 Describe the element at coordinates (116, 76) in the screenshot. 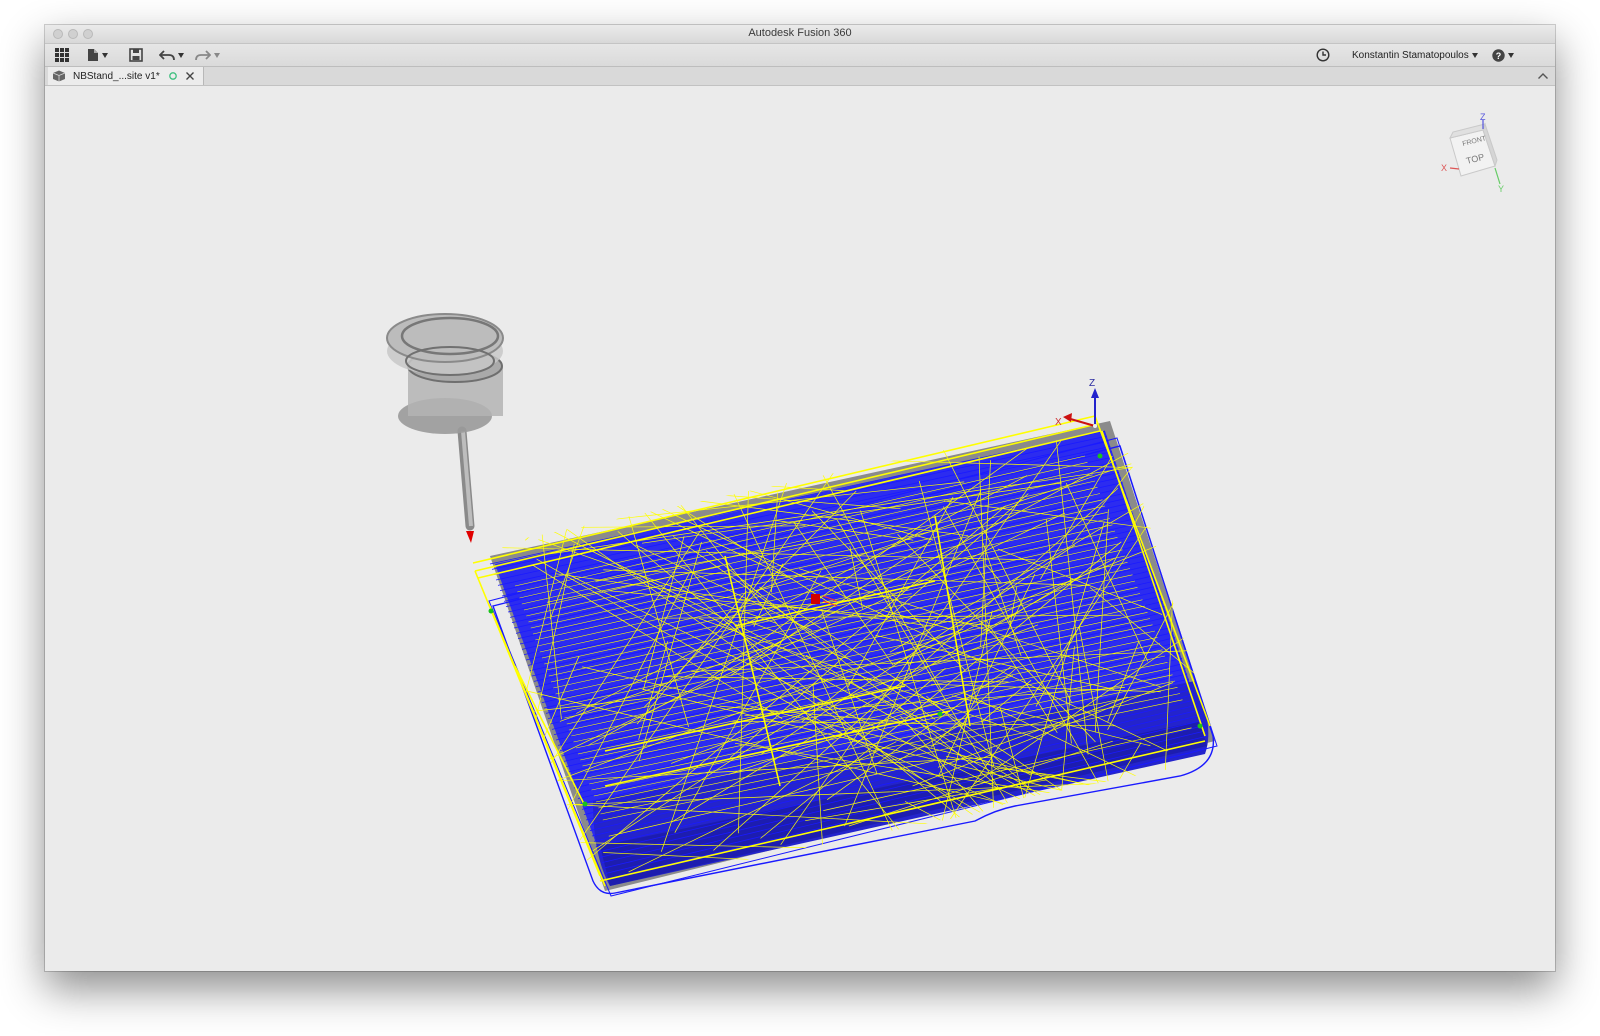

I see `document-tab-label: NBStand_...site v1*` at that location.